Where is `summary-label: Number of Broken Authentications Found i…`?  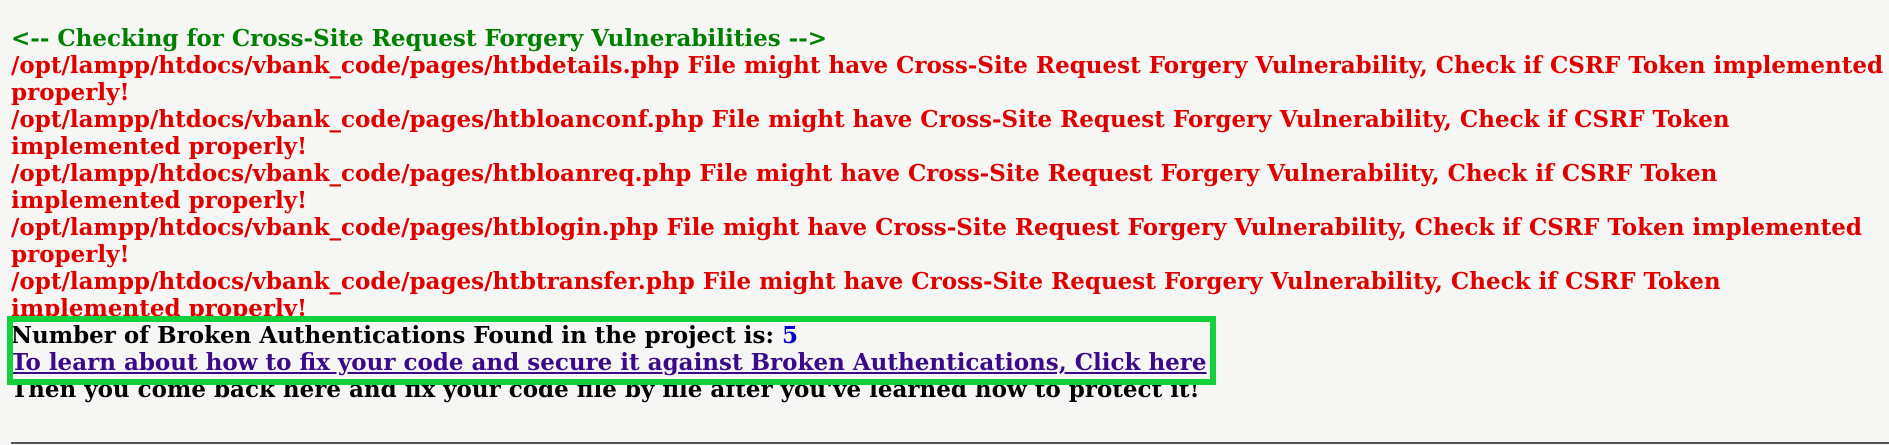 summary-label: Number of Broken Authentications Found i… is located at coordinates (392, 335).